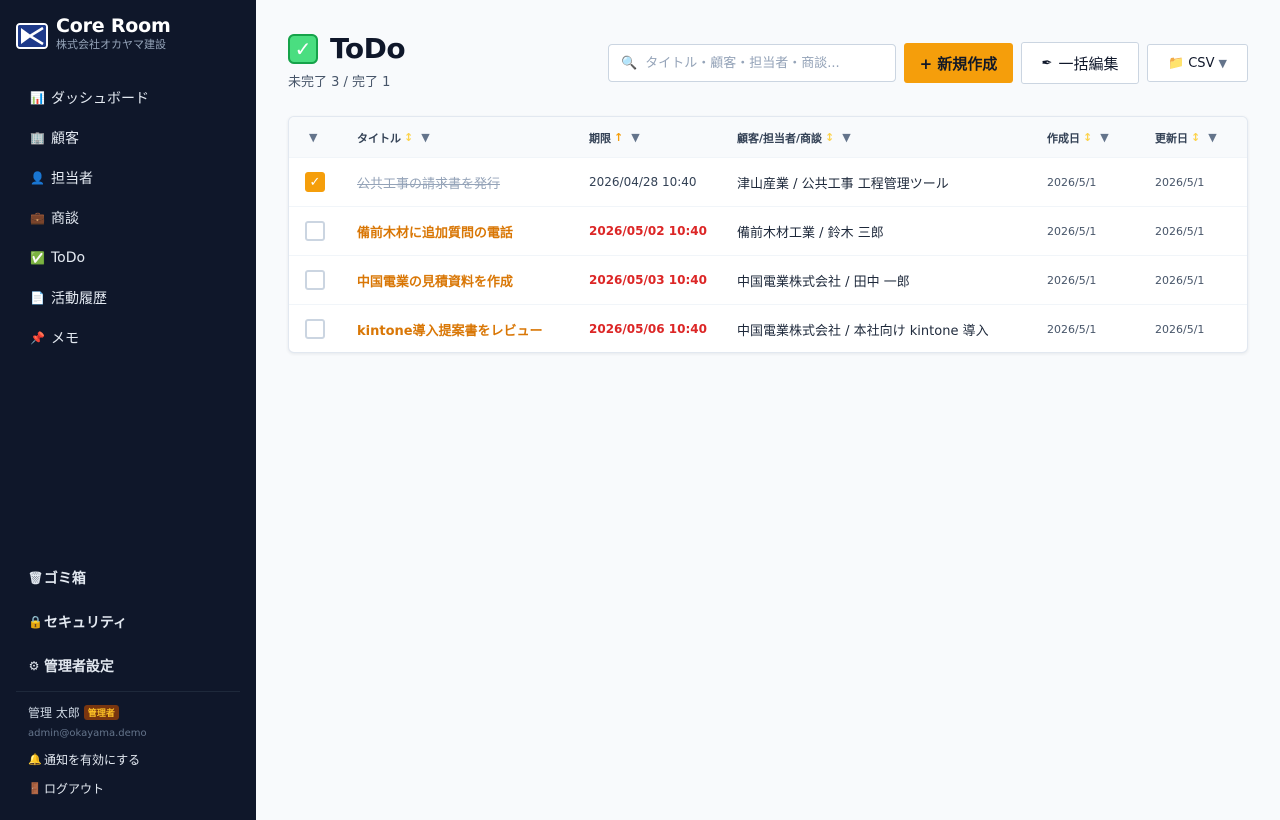 The width and height of the screenshot is (1280, 820). I want to click on csv-button: 📁 CSV ▼, so click(1197, 63).